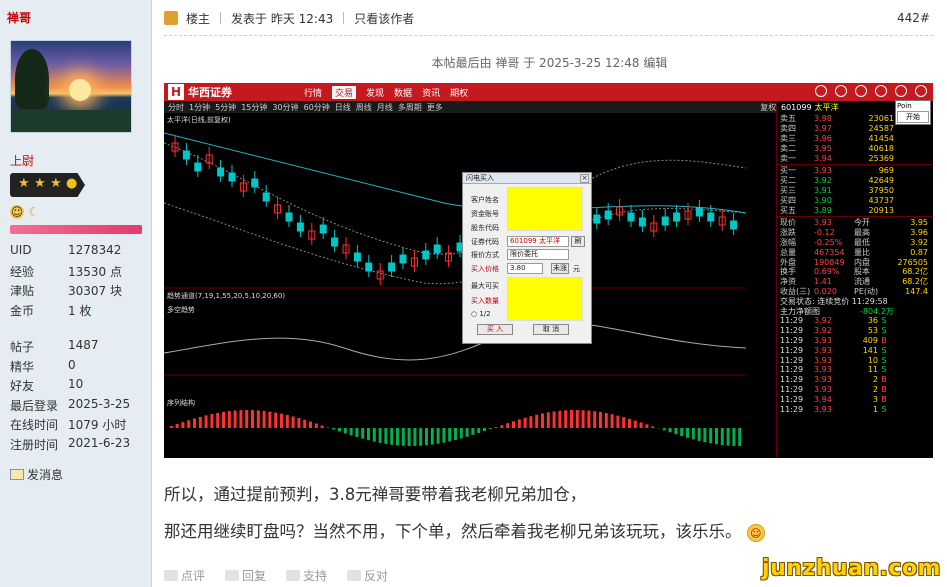 This screenshot has height=587, width=947. What do you see at coordinates (821, 91) in the screenshot?
I see `heart-icon` at bounding box center [821, 91].